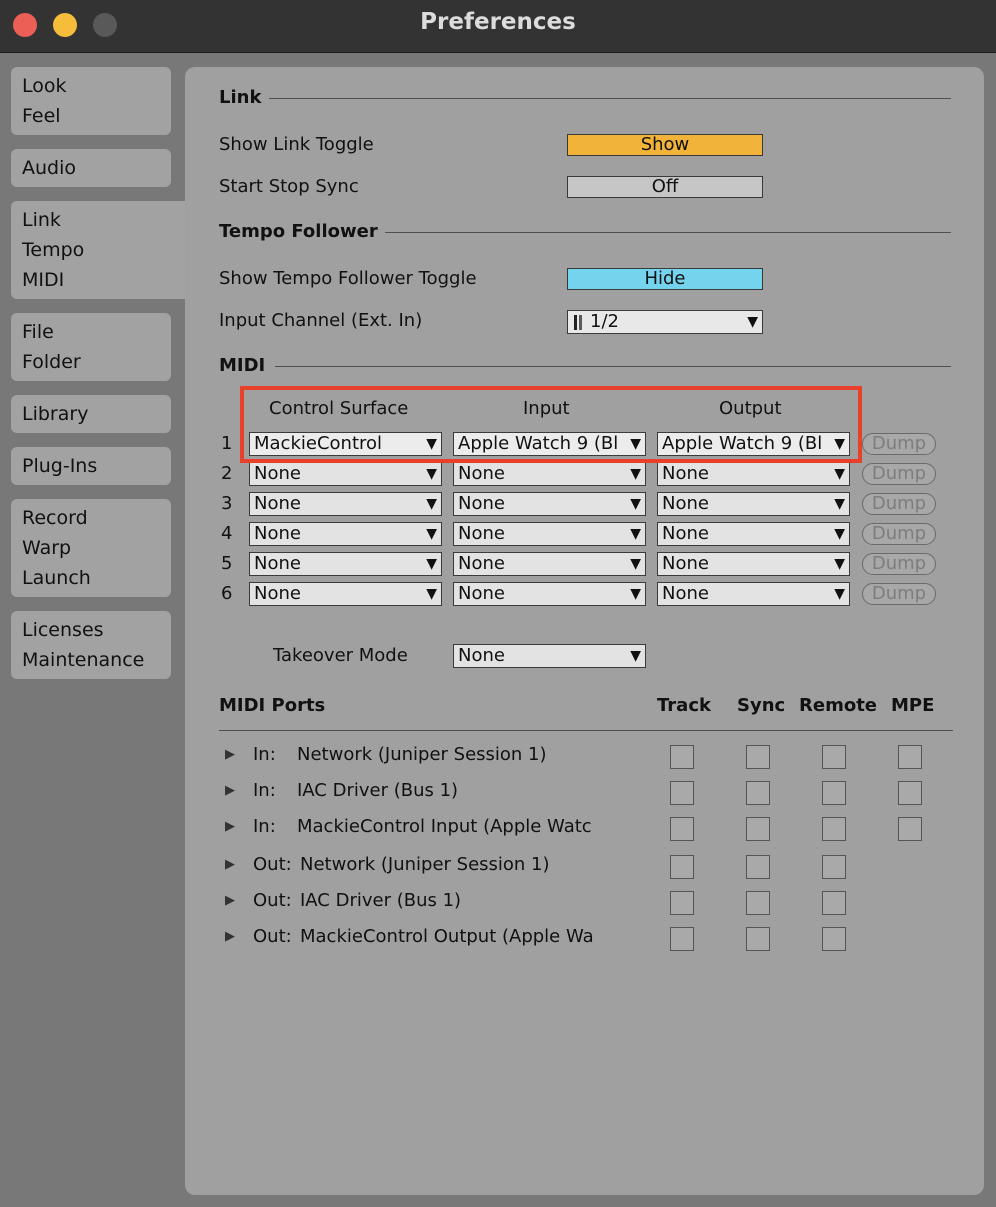 Image resolution: width=996 pixels, height=1207 pixels. What do you see at coordinates (60, 466) in the screenshot?
I see `sidebar-item-label: Plug-Ins` at bounding box center [60, 466].